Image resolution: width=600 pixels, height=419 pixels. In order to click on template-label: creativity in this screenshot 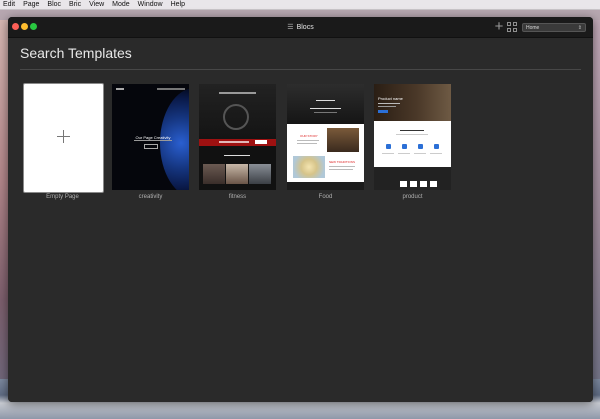, I will do `click(150, 197)`.